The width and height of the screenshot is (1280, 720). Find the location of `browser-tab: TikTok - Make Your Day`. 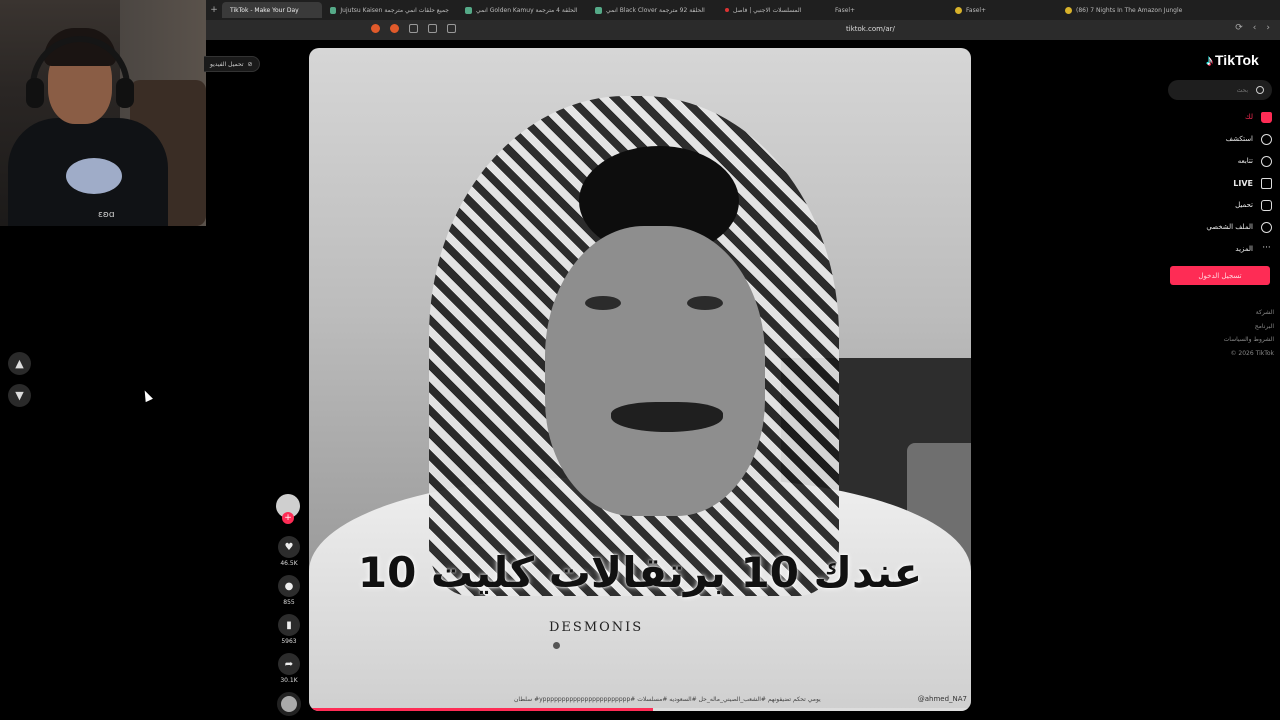

browser-tab: TikTok - Make Your Day is located at coordinates (272, 10).